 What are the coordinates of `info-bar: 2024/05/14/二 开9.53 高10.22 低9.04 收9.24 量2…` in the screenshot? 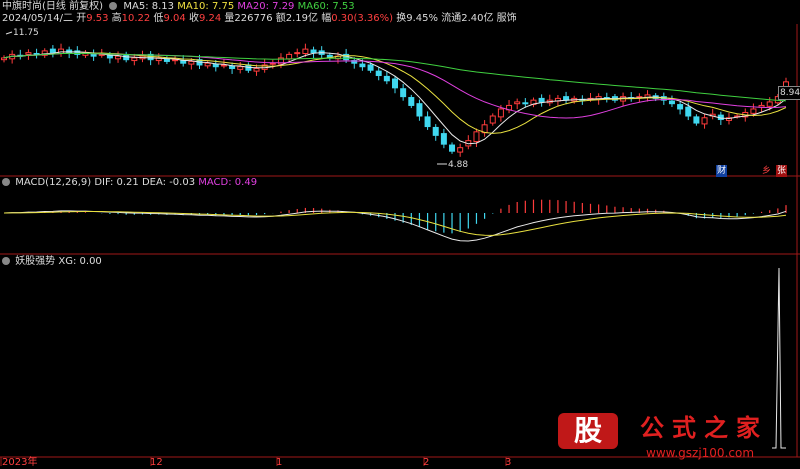 It's located at (259, 19).